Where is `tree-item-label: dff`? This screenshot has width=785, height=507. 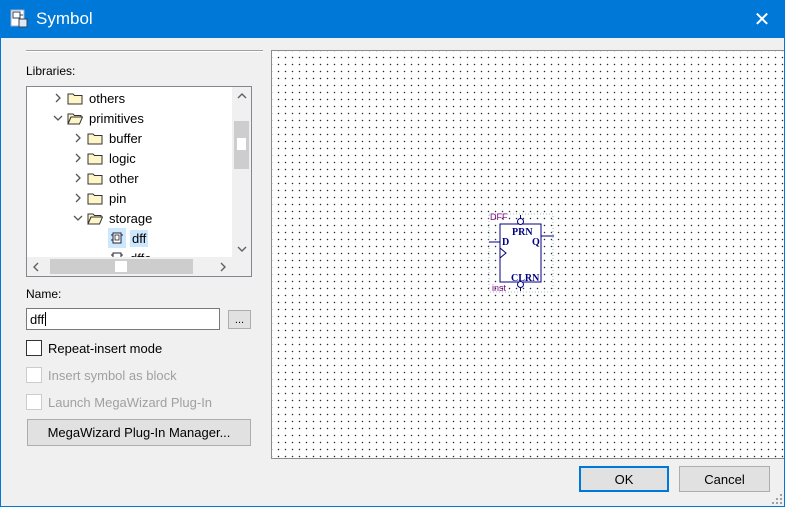 tree-item-label: dff is located at coordinates (139, 238).